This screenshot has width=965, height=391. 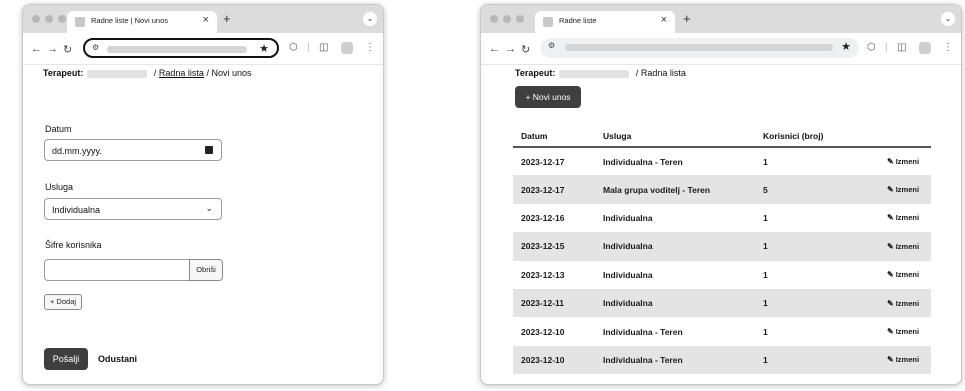 I want to click on browser-tab: Radne liste | Novi unos ×, so click(x=142, y=22).